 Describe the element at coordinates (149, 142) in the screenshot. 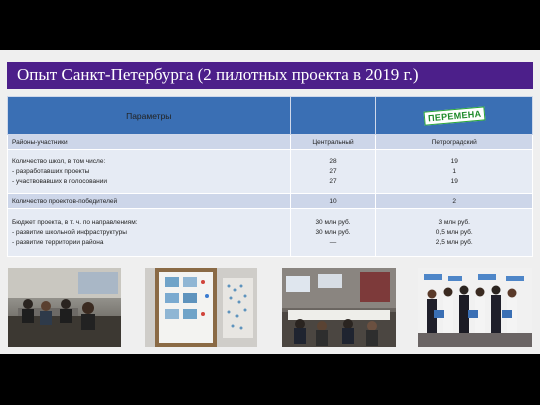

I see `row-label: Районы-участники` at that location.